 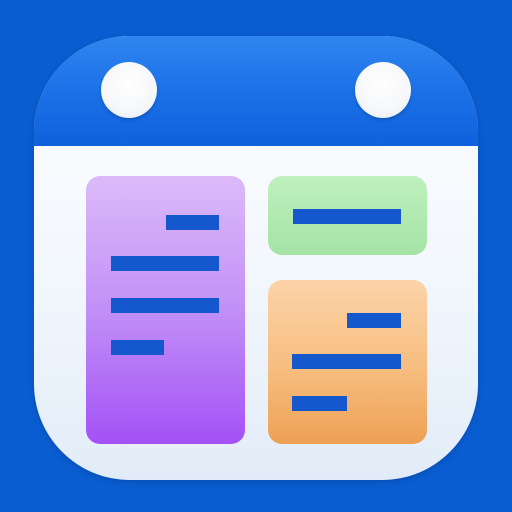 I want to click on event-block-orange, so click(x=347, y=362).